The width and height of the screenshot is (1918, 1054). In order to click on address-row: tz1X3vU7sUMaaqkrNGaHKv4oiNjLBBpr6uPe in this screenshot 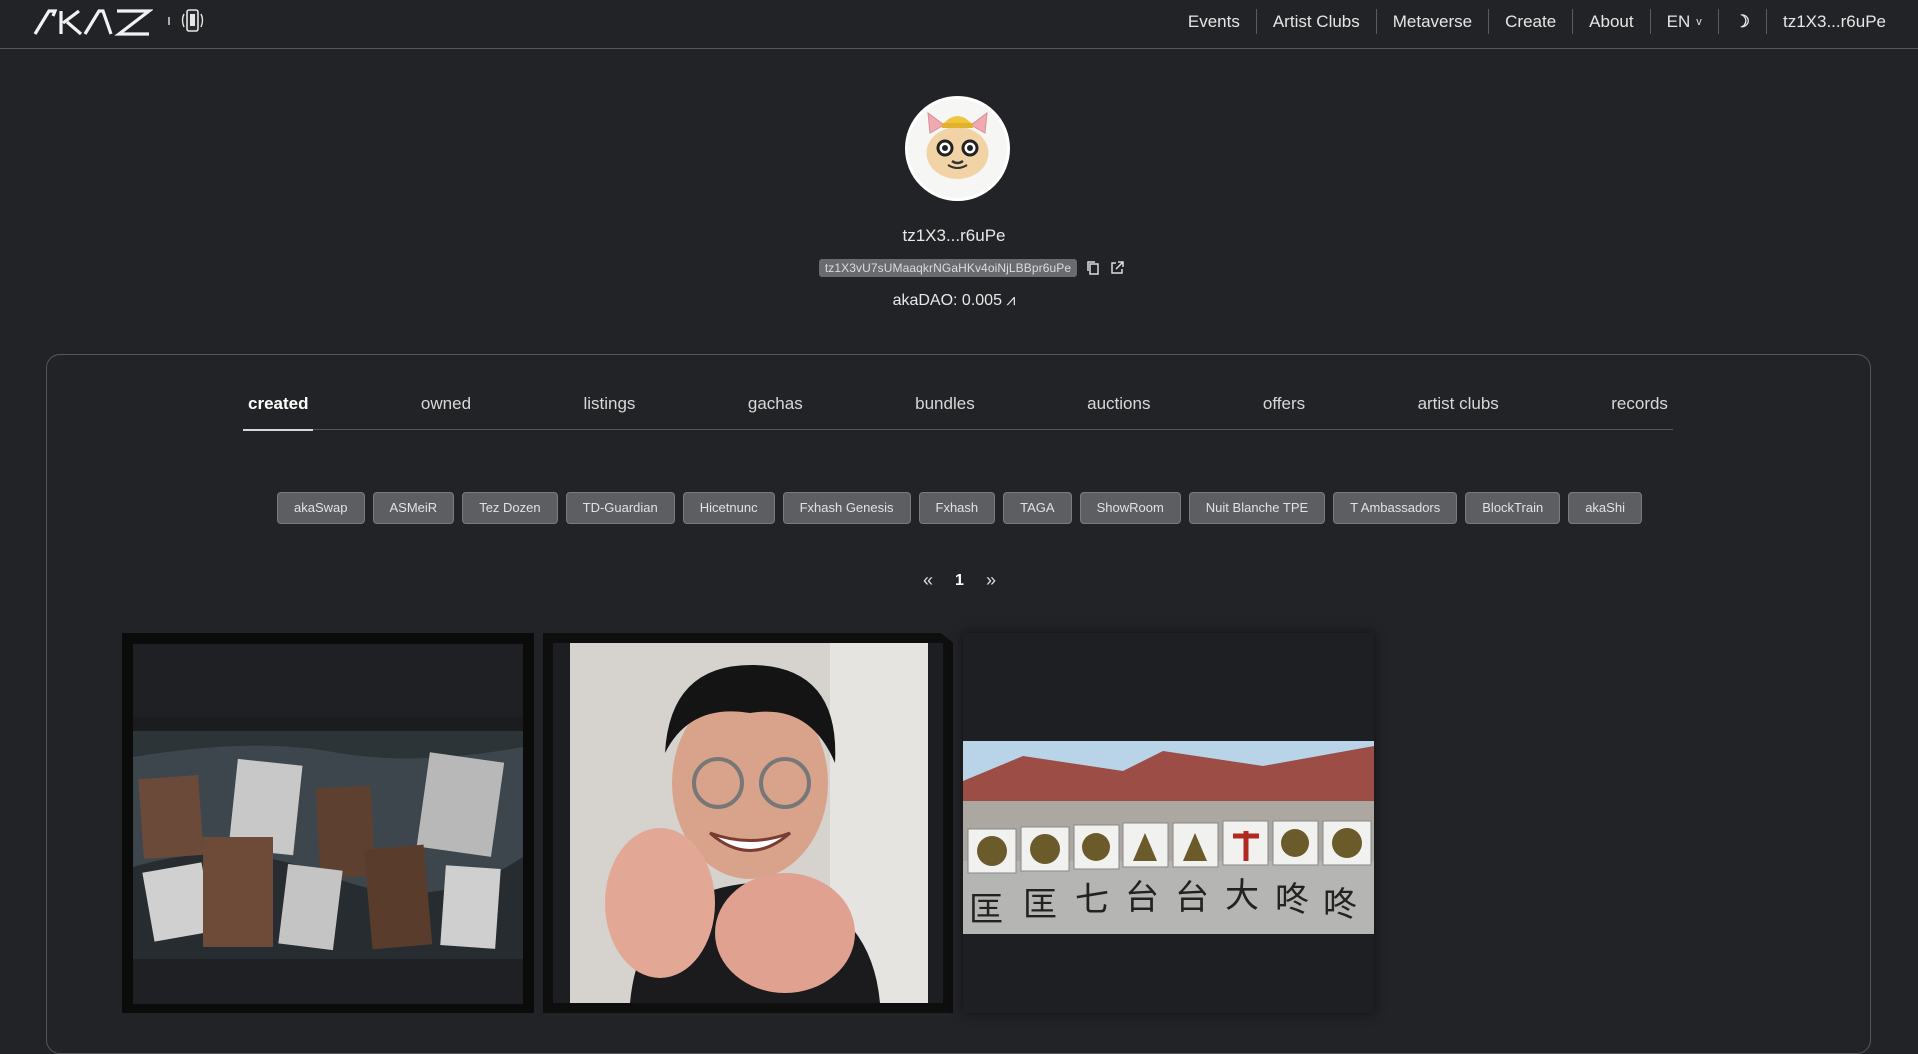, I will do `click(954, 268)`.